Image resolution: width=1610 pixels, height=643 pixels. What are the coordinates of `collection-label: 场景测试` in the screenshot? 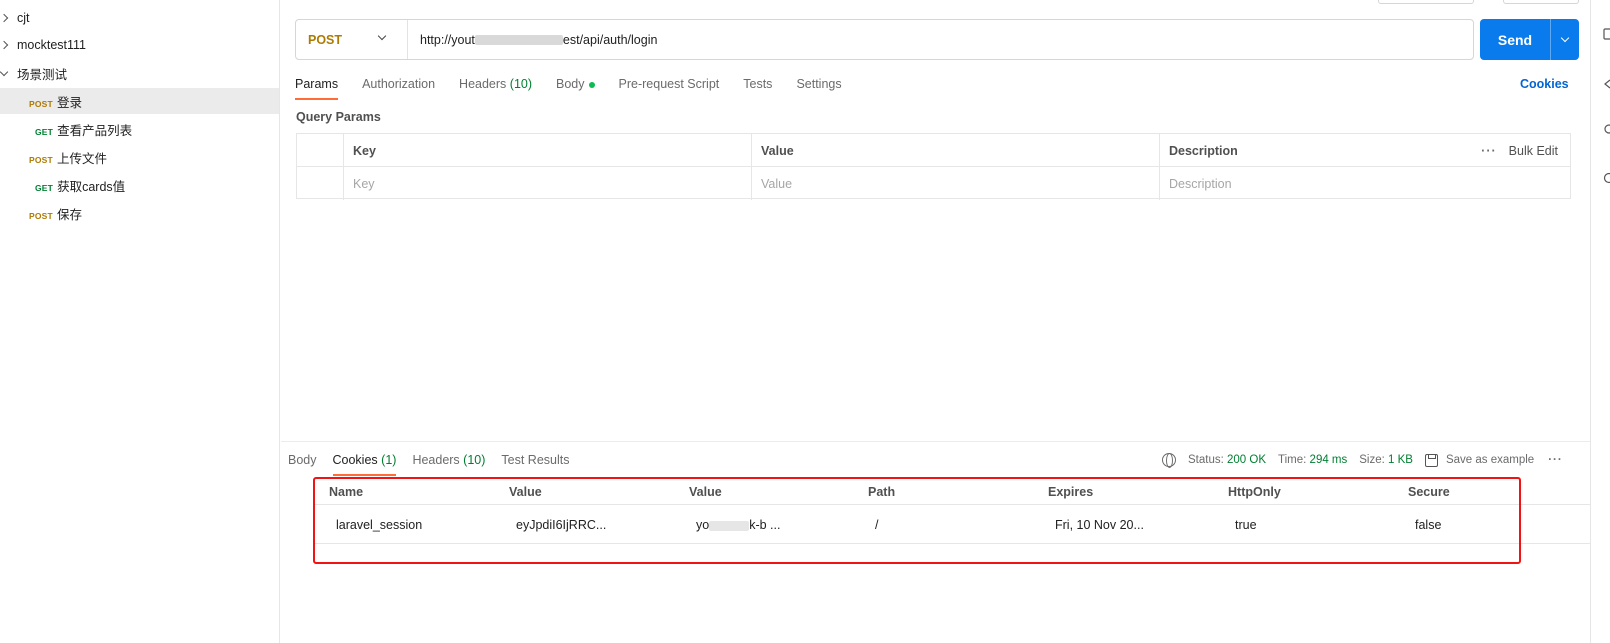 It's located at (42, 74).